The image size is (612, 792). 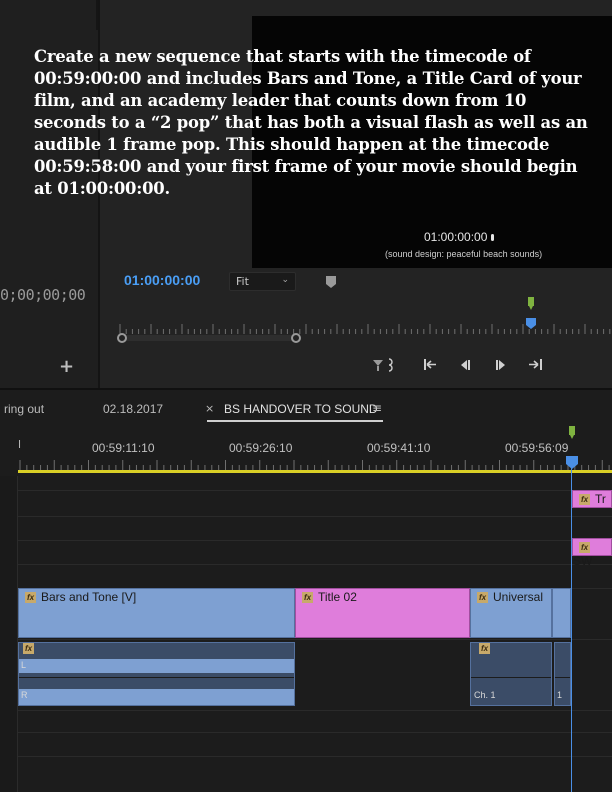 I want to click on program-ruler, so click(x=365, y=327).